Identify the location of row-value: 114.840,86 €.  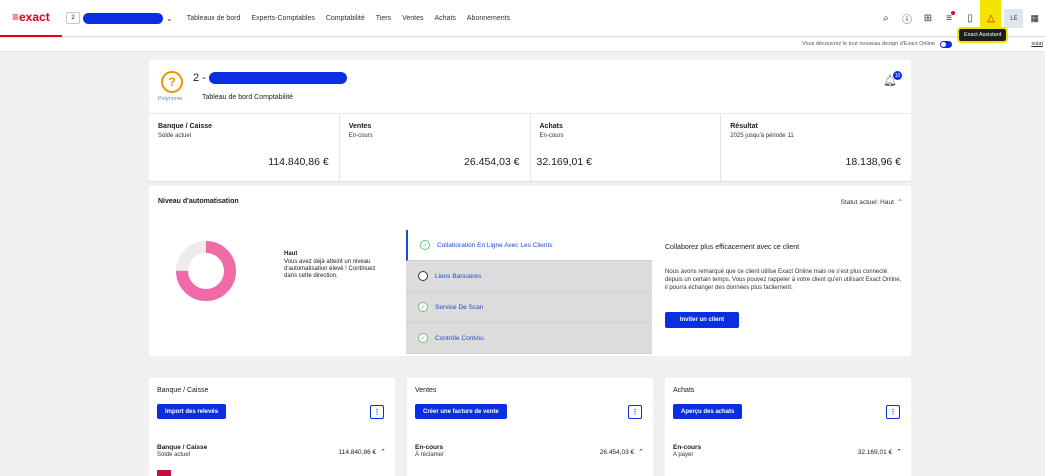
(357, 452).